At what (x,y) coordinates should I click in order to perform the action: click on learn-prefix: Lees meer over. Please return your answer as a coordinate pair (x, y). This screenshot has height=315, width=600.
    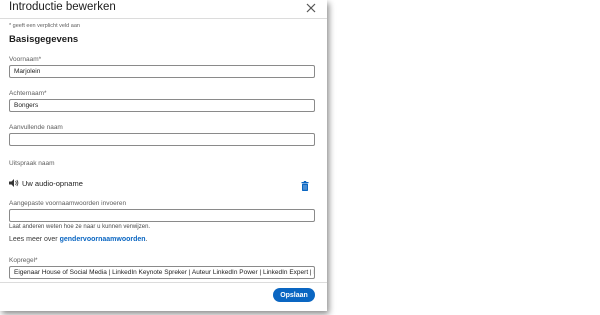
    Looking at the image, I should click on (34, 239).